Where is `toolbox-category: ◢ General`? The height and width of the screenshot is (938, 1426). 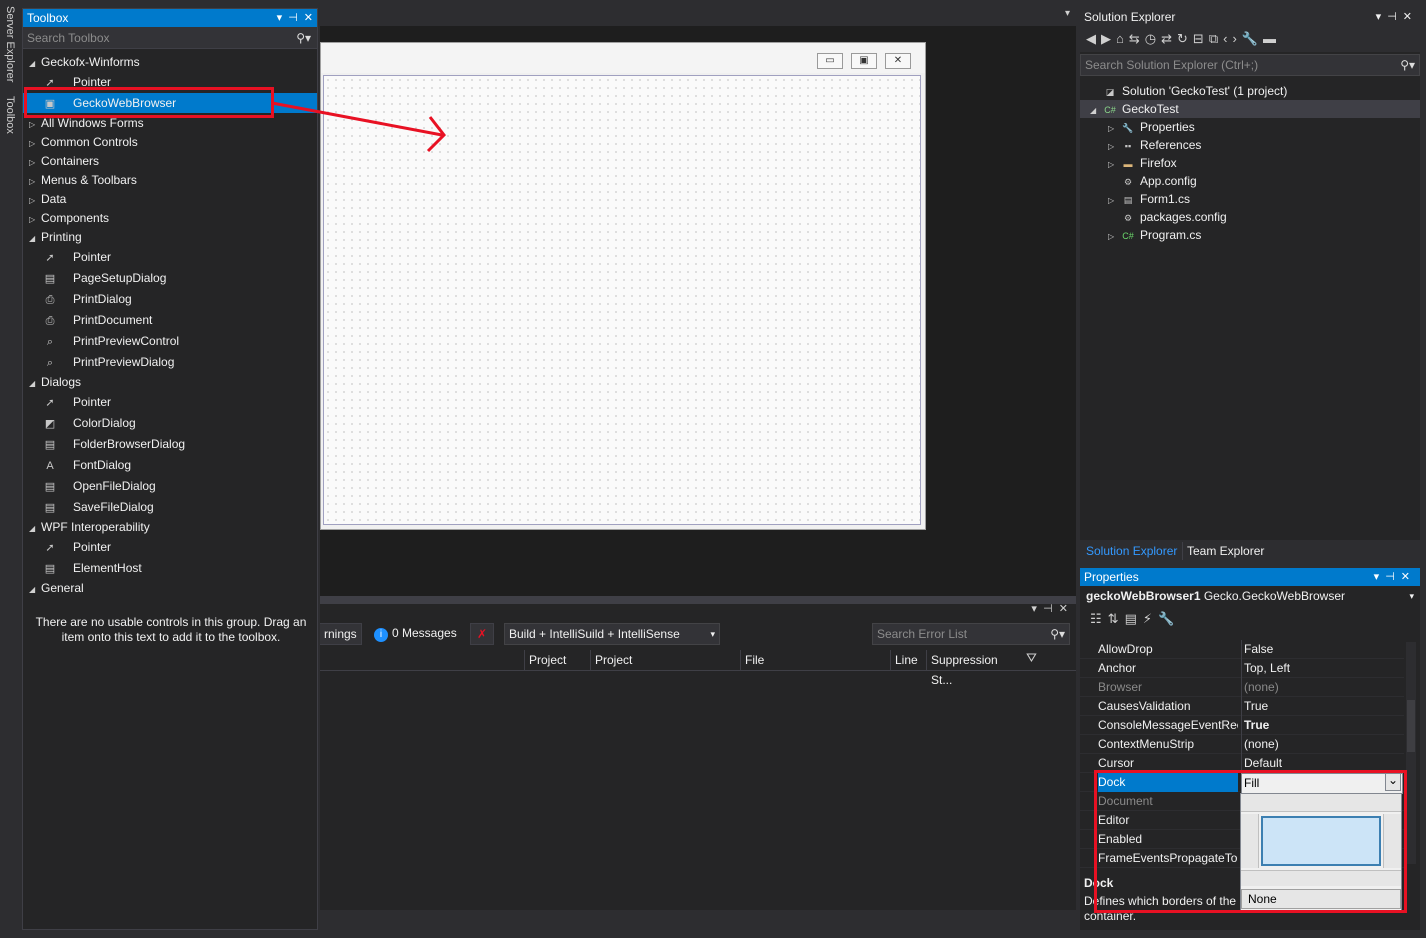
toolbox-category: ◢ General is located at coordinates (53, 588).